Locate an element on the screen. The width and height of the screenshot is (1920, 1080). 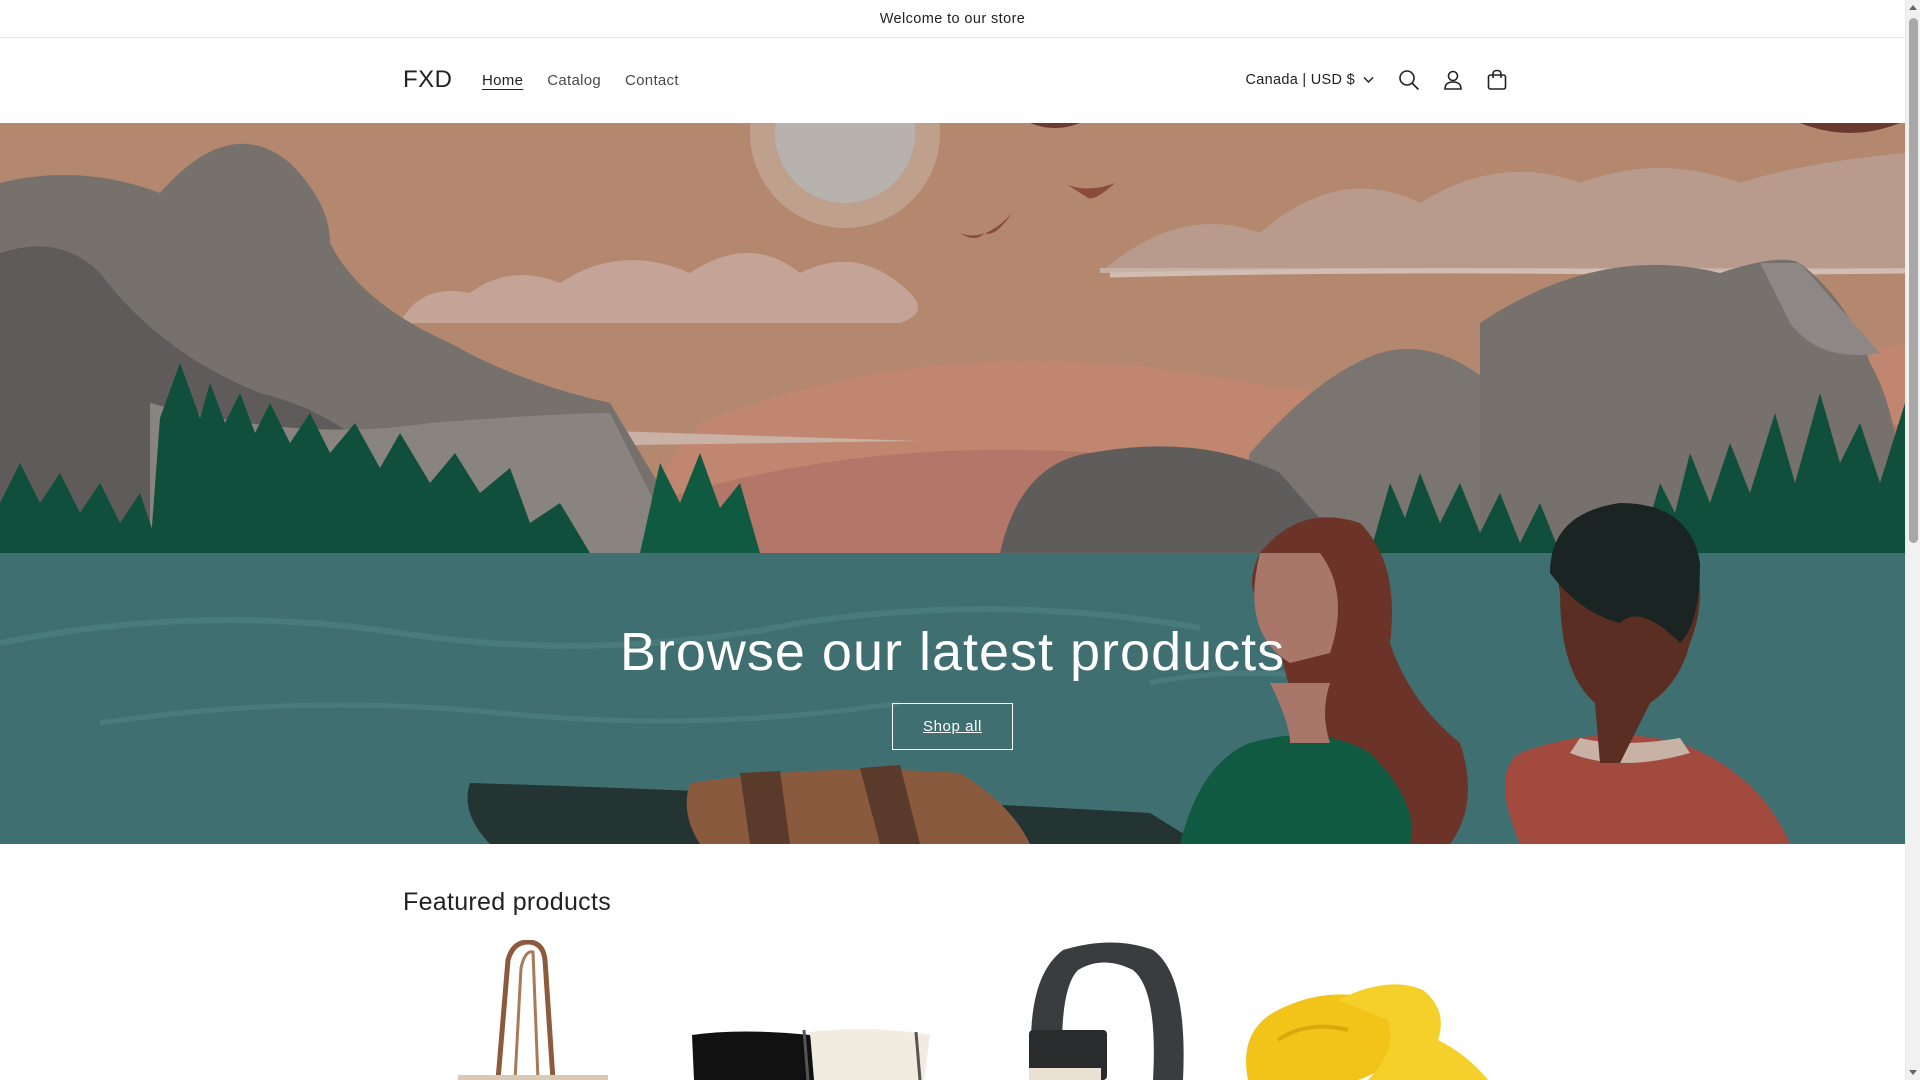
announcement-bar: Welcome to our store is located at coordinates (952, 19).